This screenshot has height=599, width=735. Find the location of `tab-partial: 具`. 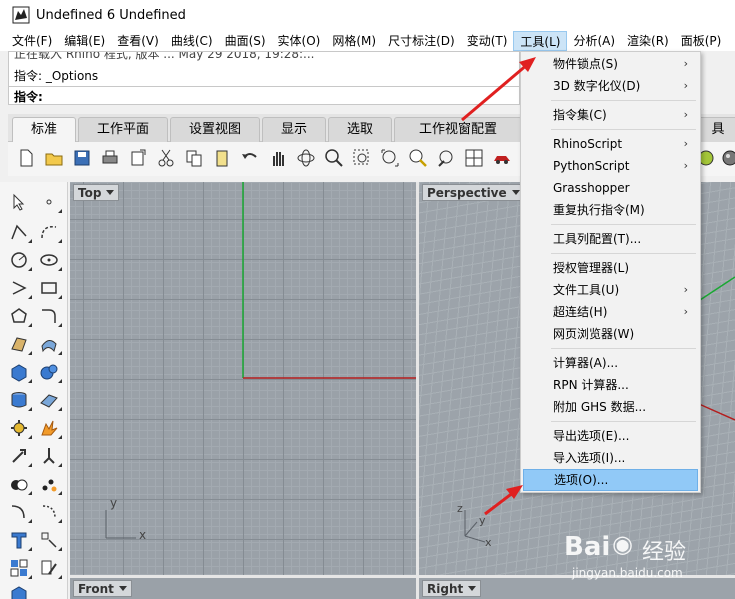

tab-partial: 具 is located at coordinates (716, 129).